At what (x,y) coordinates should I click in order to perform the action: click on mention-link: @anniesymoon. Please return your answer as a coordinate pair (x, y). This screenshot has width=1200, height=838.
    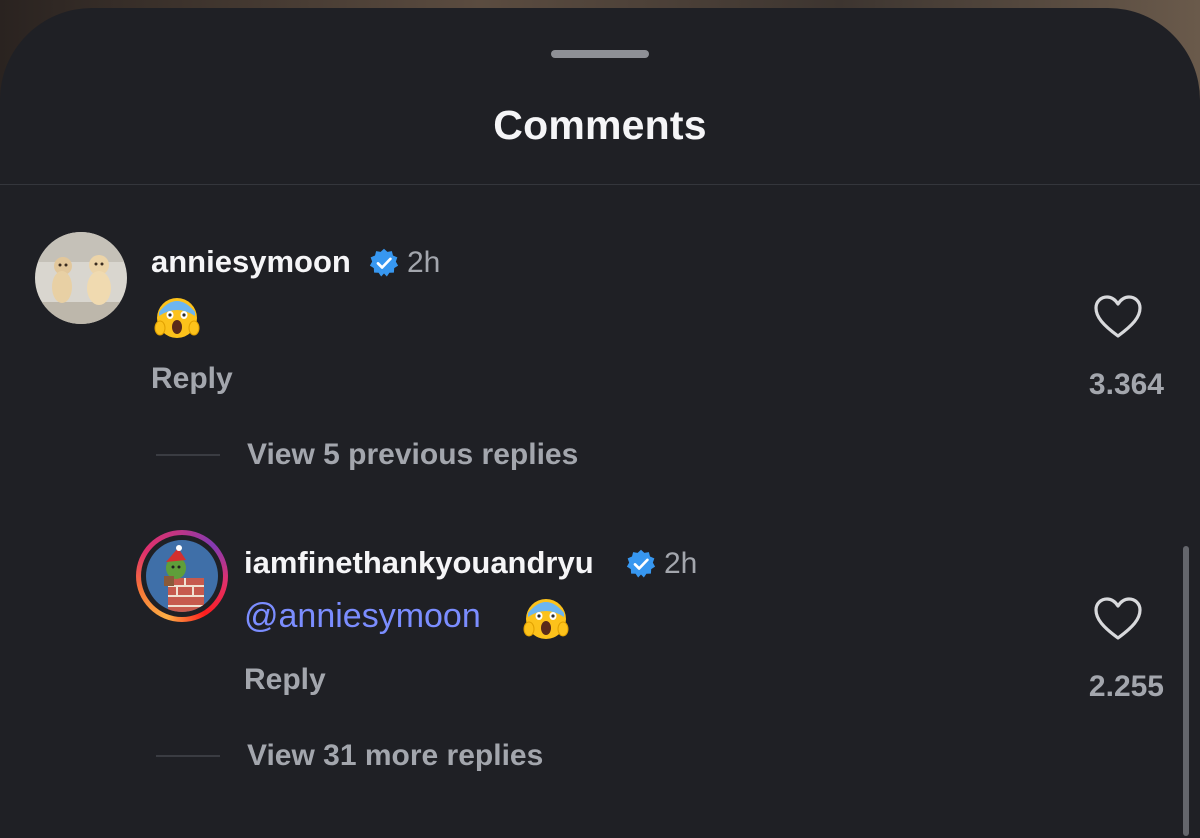
    Looking at the image, I should click on (362, 616).